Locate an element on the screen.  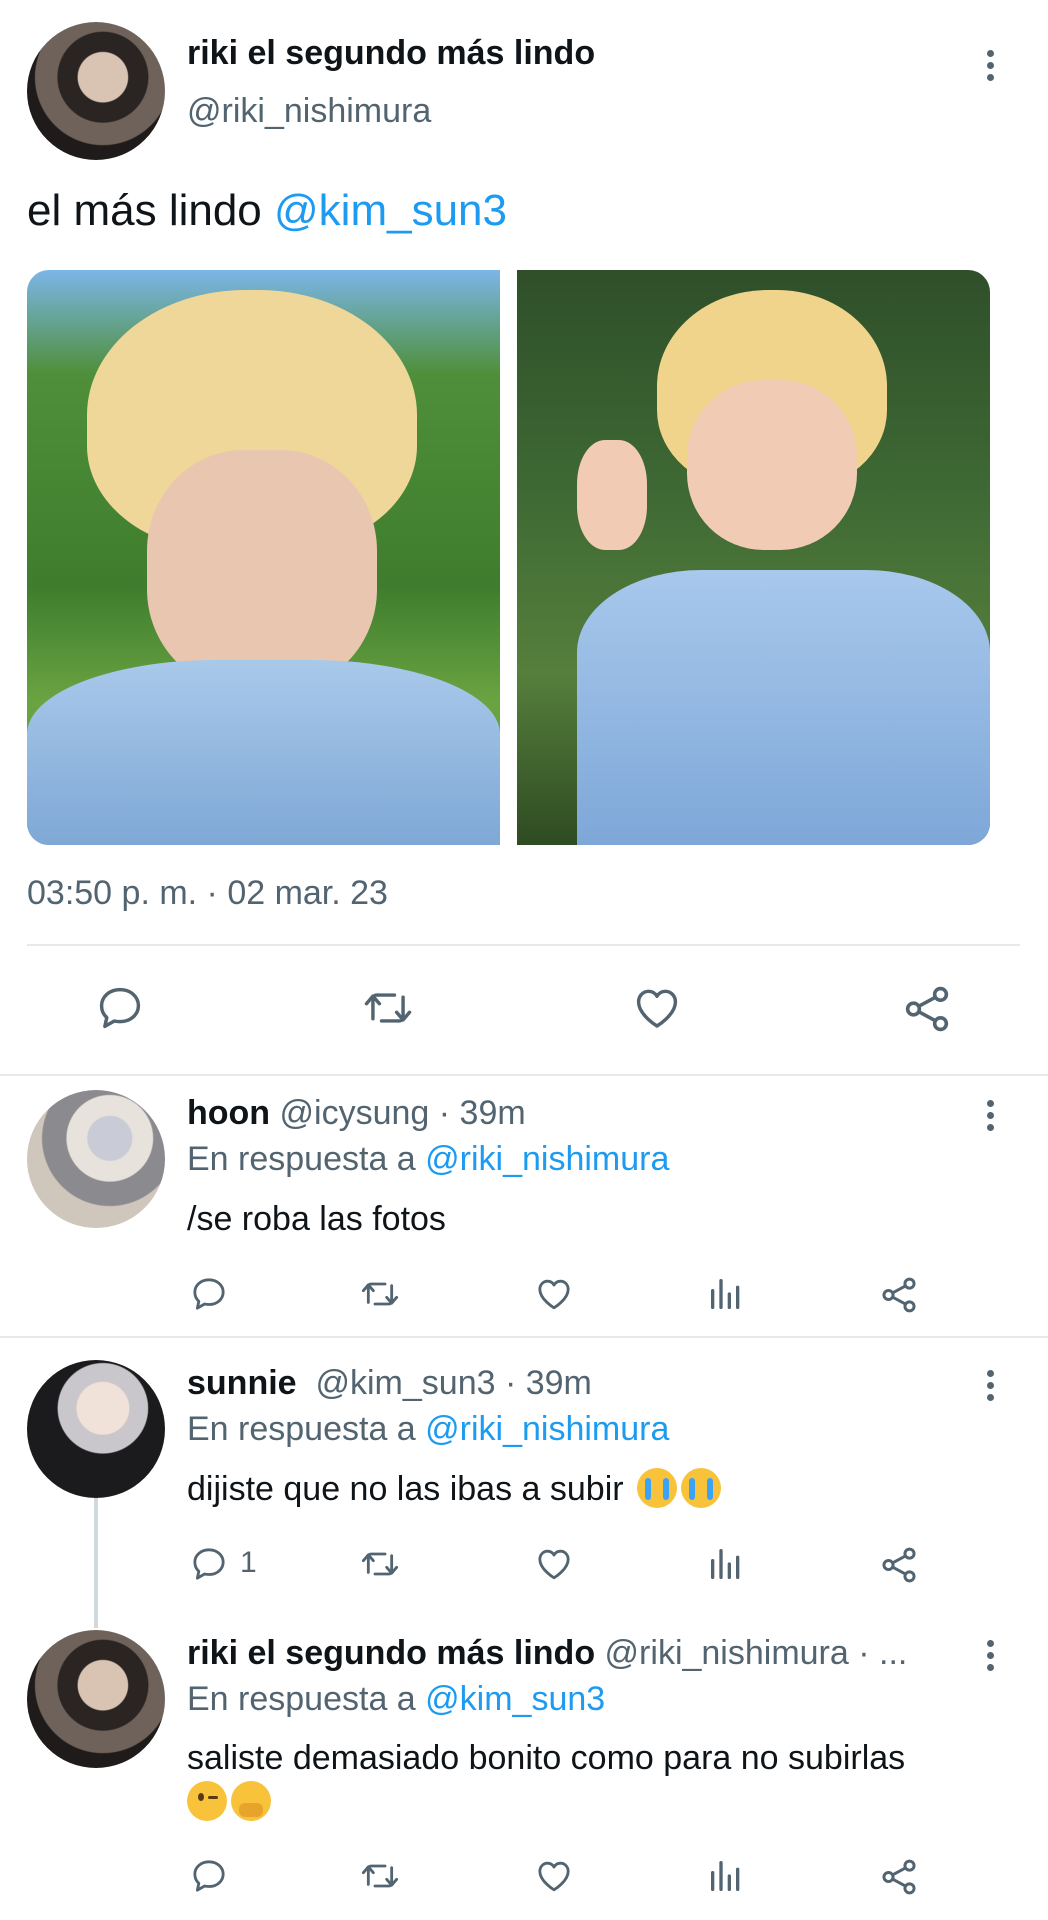
reply-header: hoon @icysung · 39m is located at coordinates (356, 1113).